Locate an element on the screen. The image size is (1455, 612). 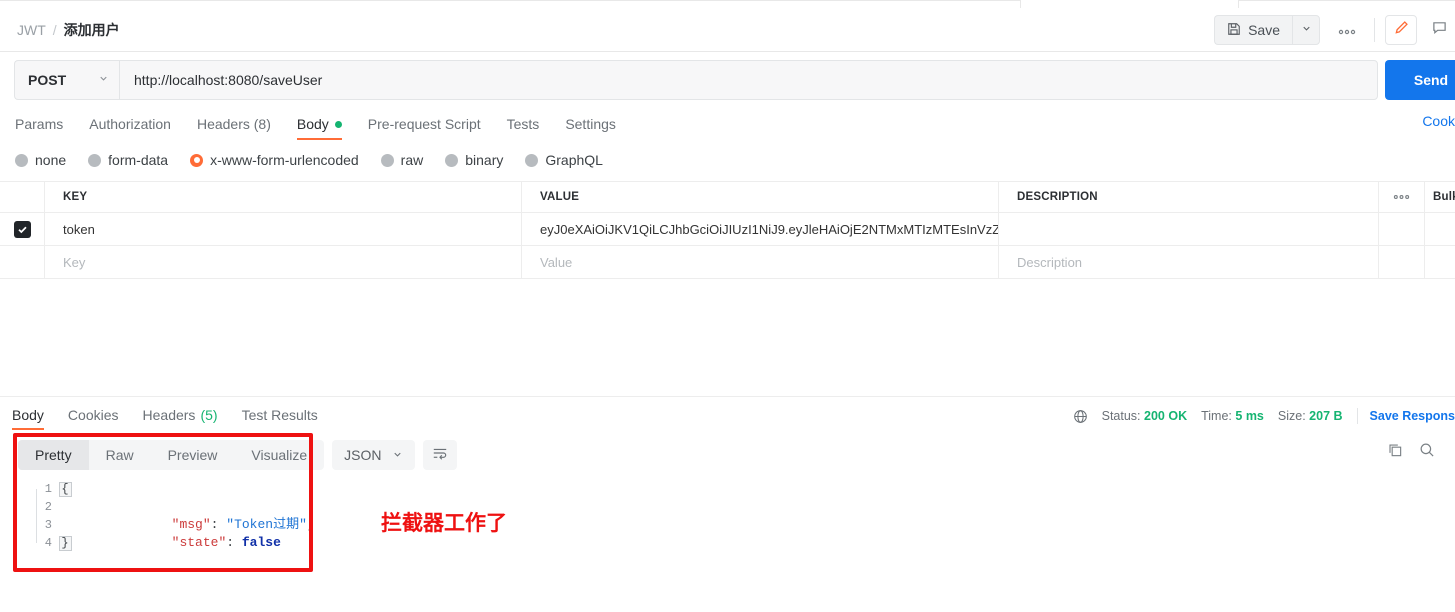
response-format-selector: JSON is located at coordinates (373, 455).